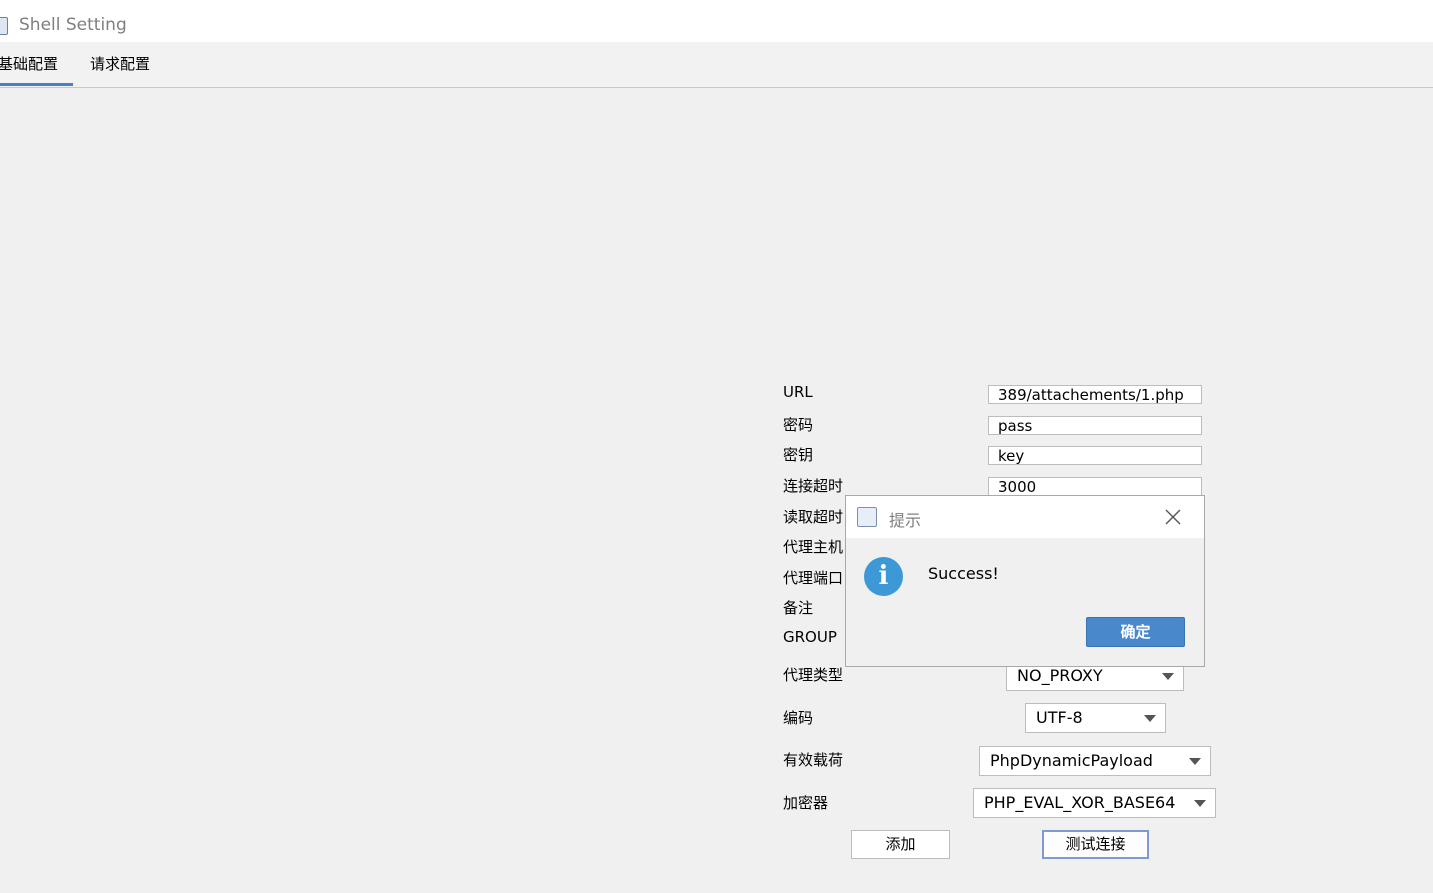  What do you see at coordinates (883, 576) in the screenshot?
I see `info-icon: i` at bounding box center [883, 576].